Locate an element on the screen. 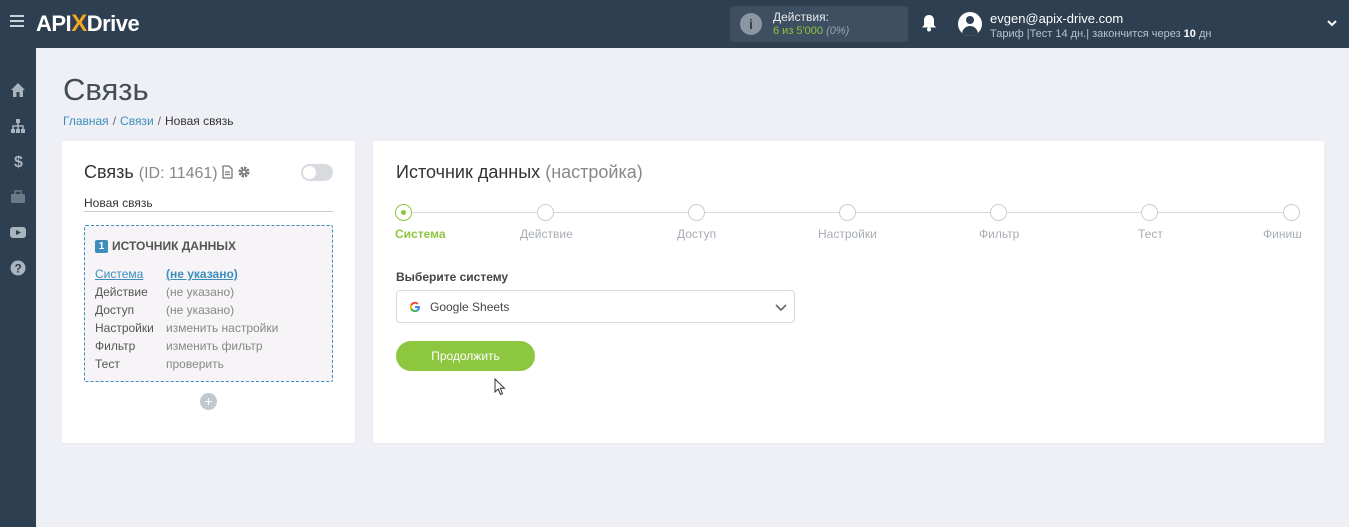  step-dot-test is located at coordinates (1149, 212).